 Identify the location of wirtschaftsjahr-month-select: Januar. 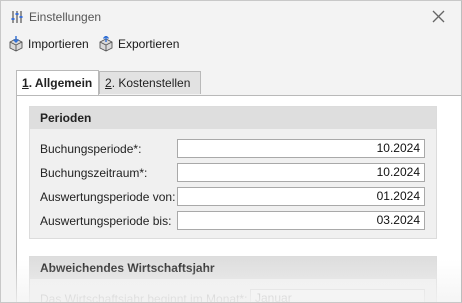
(337, 295).